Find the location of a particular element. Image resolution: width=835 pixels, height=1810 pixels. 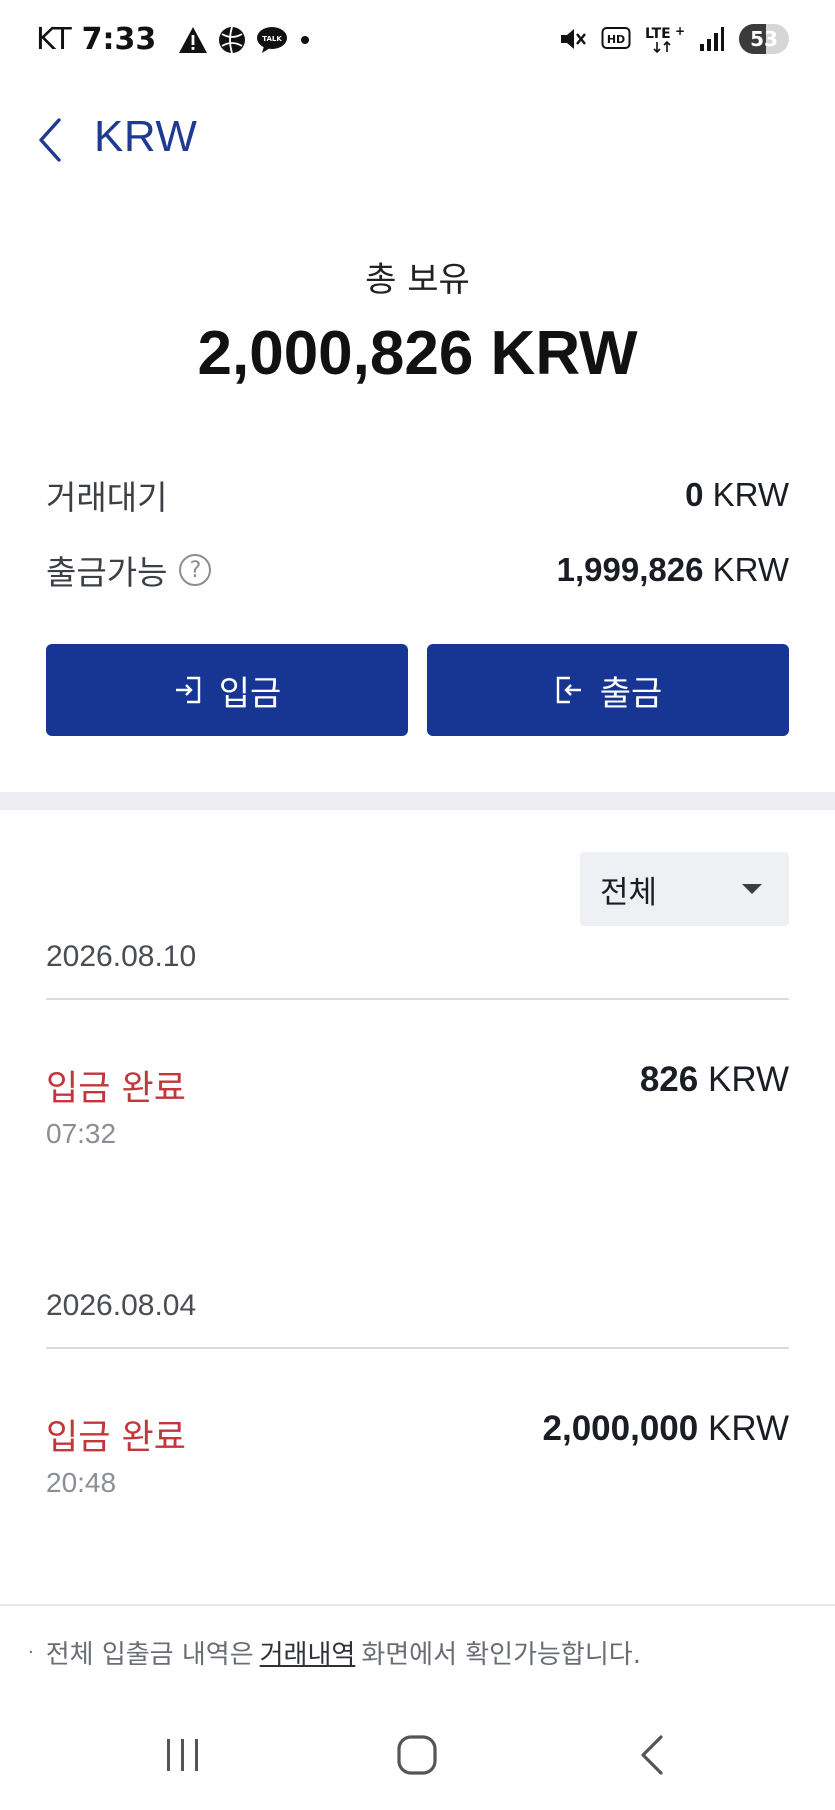

back-arrow-icon is located at coordinates (652, 1755).